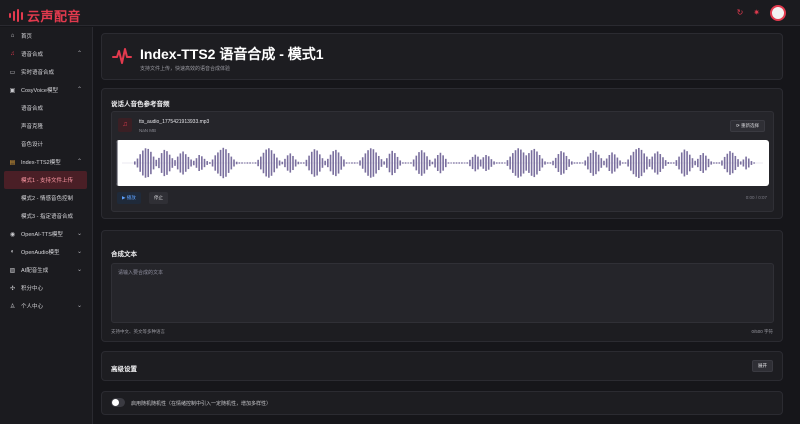 The height and width of the screenshot is (424, 800). What do you see at coordinates (46, 36) in the screenshot?
I see `sidebar-item-0: ⌂ 首页` at bounding box center [46, 36].